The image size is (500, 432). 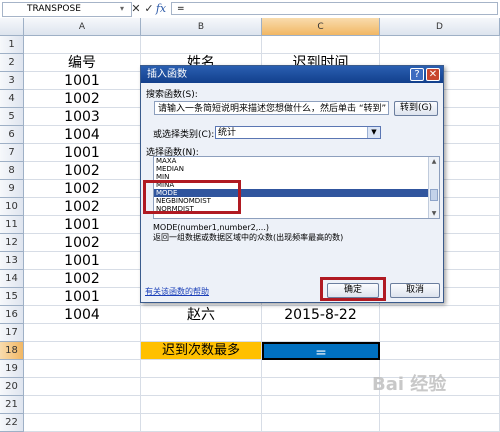 I want to click on row-header: 6, so click(x=12, y=135).